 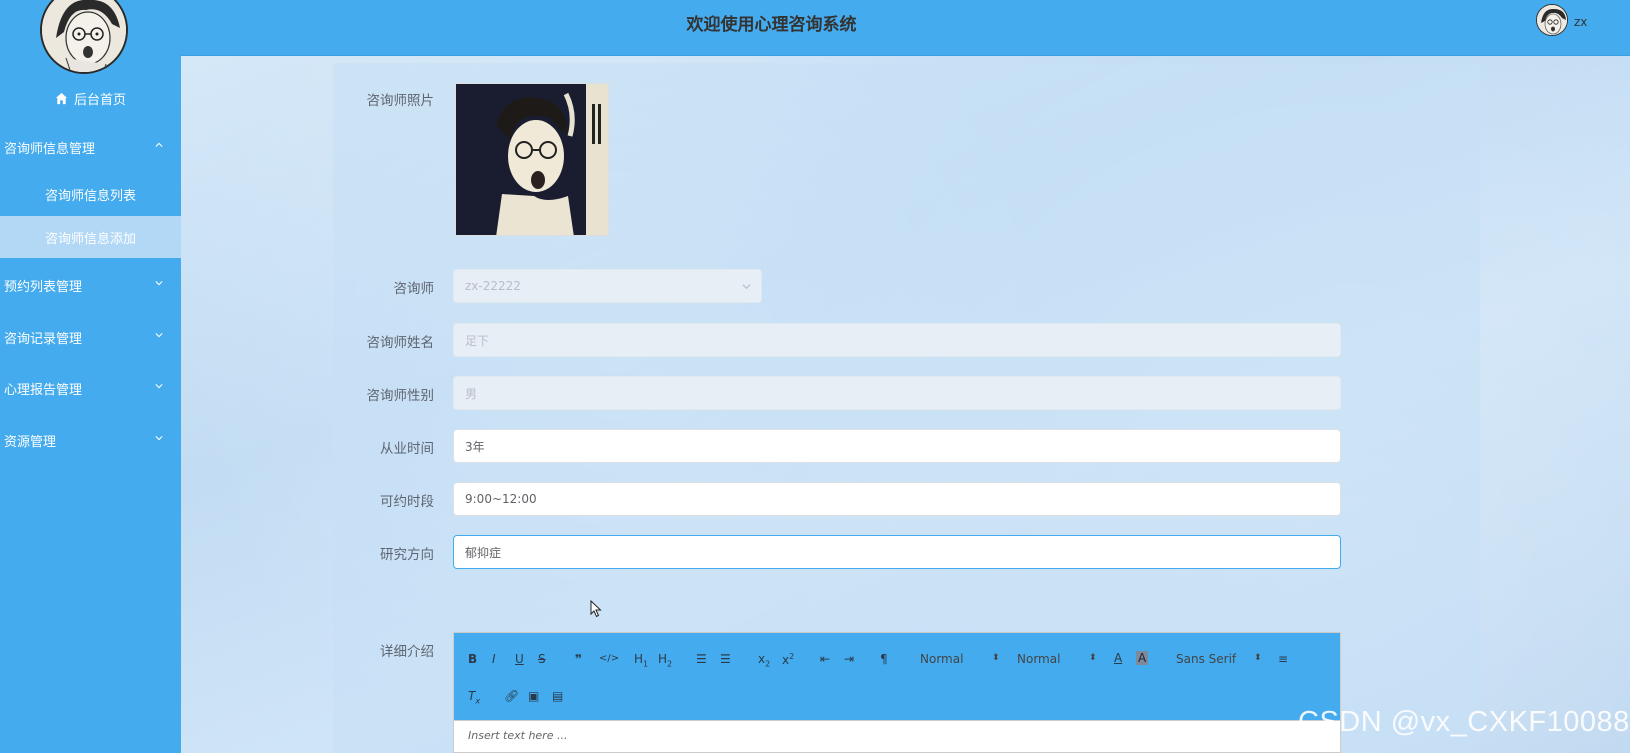 What do you see at coordinates (43, 390) in the screenshot?
I see `sidebar-menu-label: 心理报告管理` at bounding box center [43, 390].